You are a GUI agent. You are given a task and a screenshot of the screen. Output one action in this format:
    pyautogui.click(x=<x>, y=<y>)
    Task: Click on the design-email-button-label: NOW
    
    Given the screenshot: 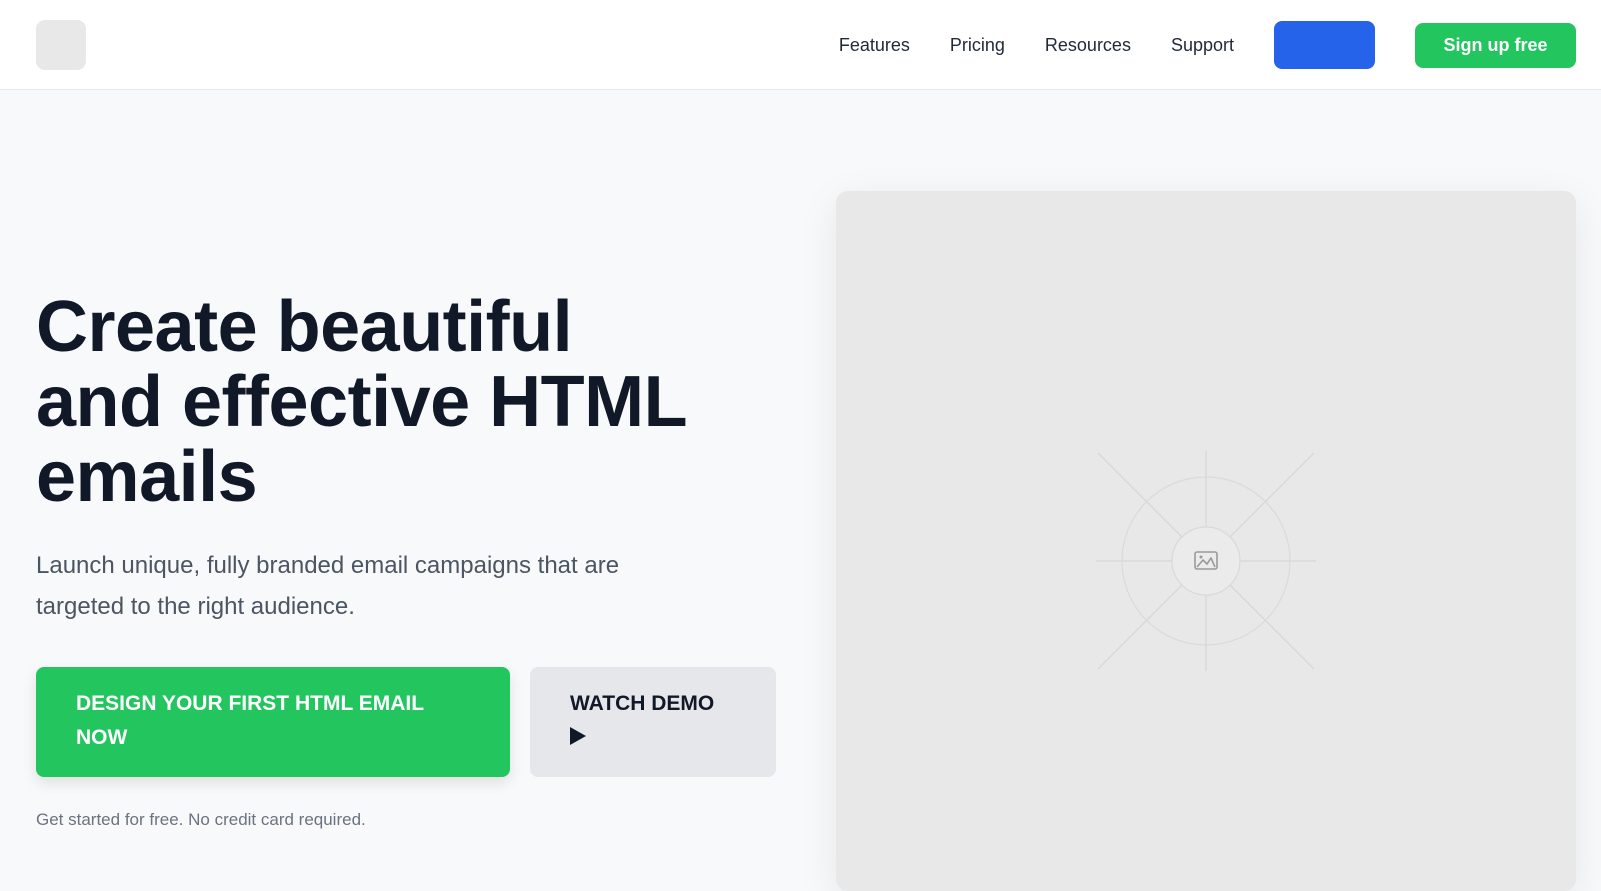 What is the action you would take?
    pyautogui.click(x=102, y=737)
    